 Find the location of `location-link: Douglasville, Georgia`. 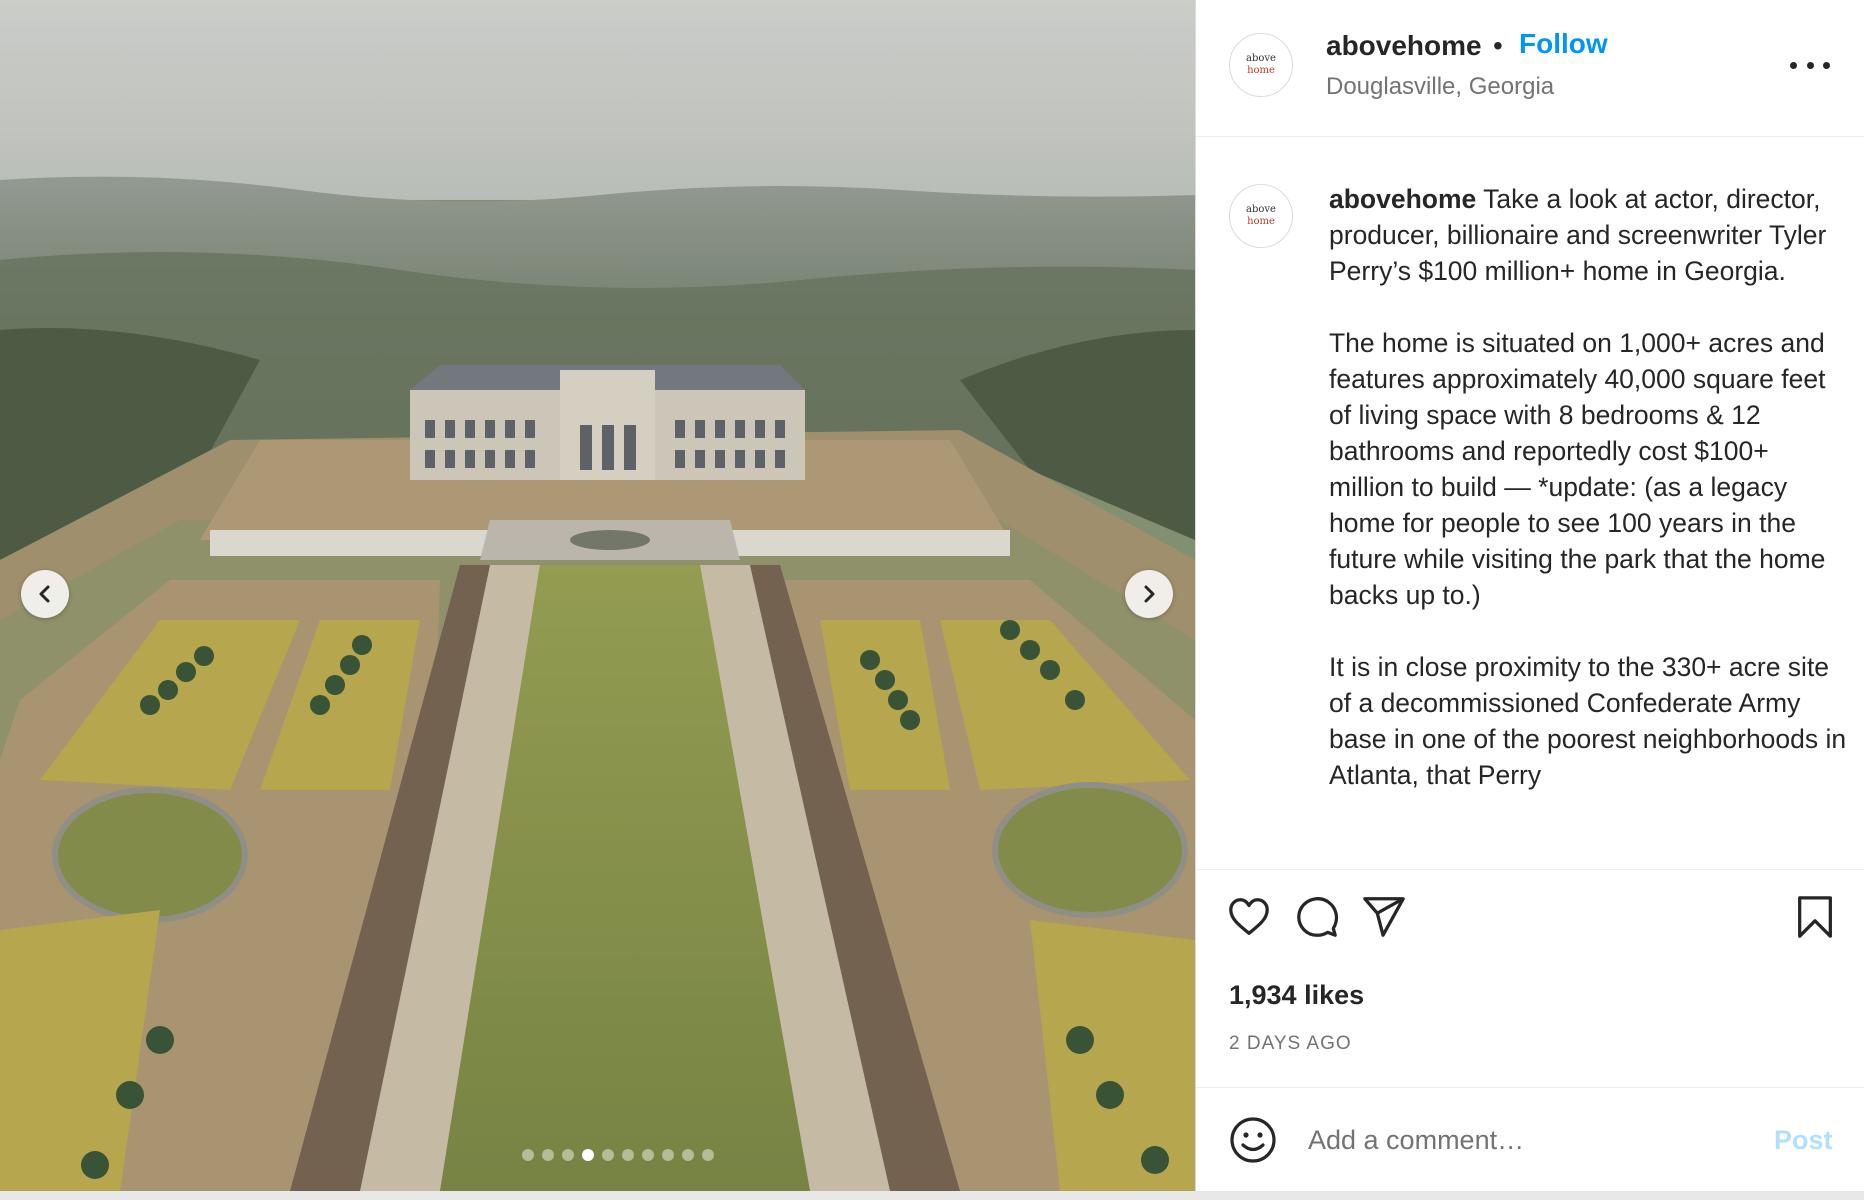

location-link: Douglasville, Georgia is located at coordinates (1440, 87).